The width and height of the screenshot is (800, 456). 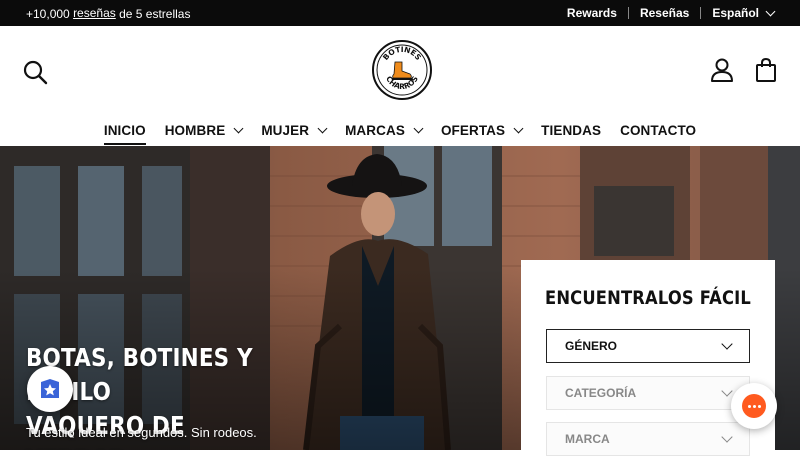 I want to click on brand-select-label: MARCA, so click(x=587, y=439).